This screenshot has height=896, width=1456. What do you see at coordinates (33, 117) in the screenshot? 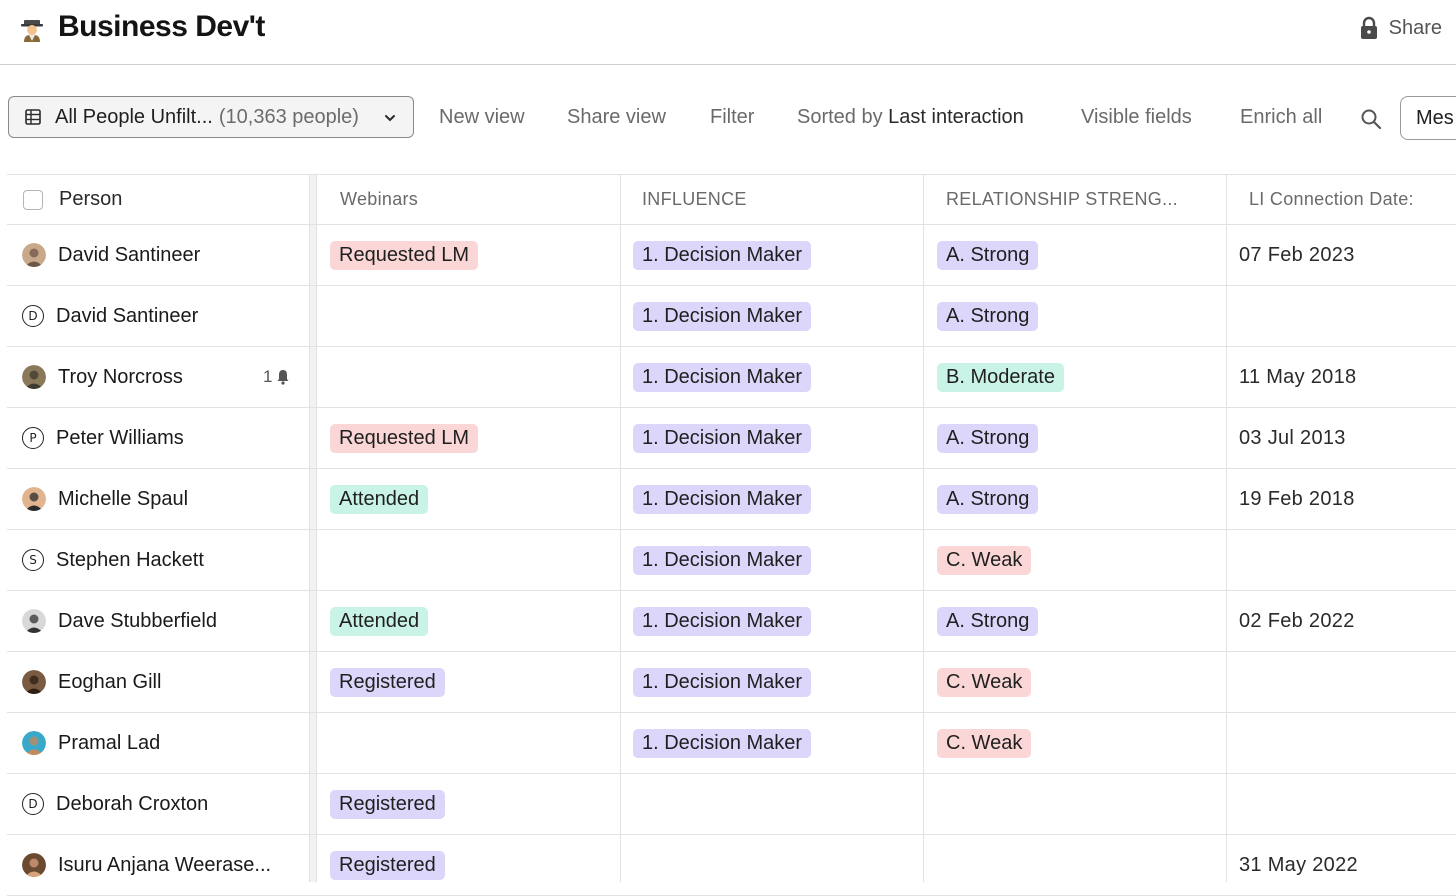
I see `table-grid-icon` at bounding box center [33, 117].